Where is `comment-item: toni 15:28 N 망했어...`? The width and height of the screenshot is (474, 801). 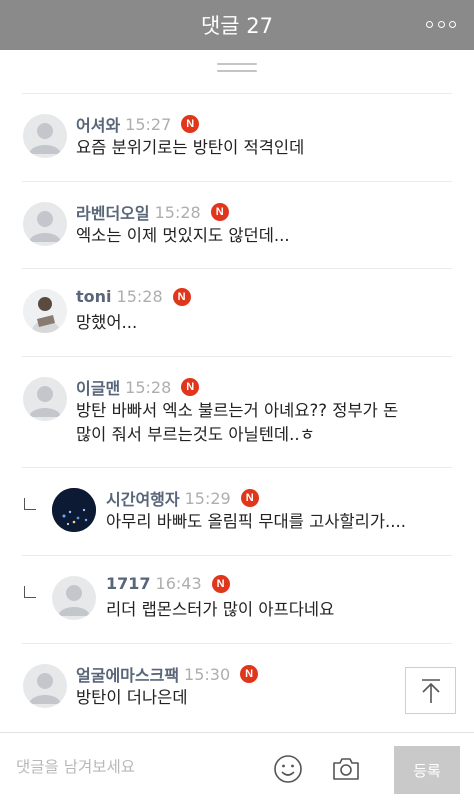 comment-item: toni 15:28 N 망했어... is located at coordinates (237, 312).